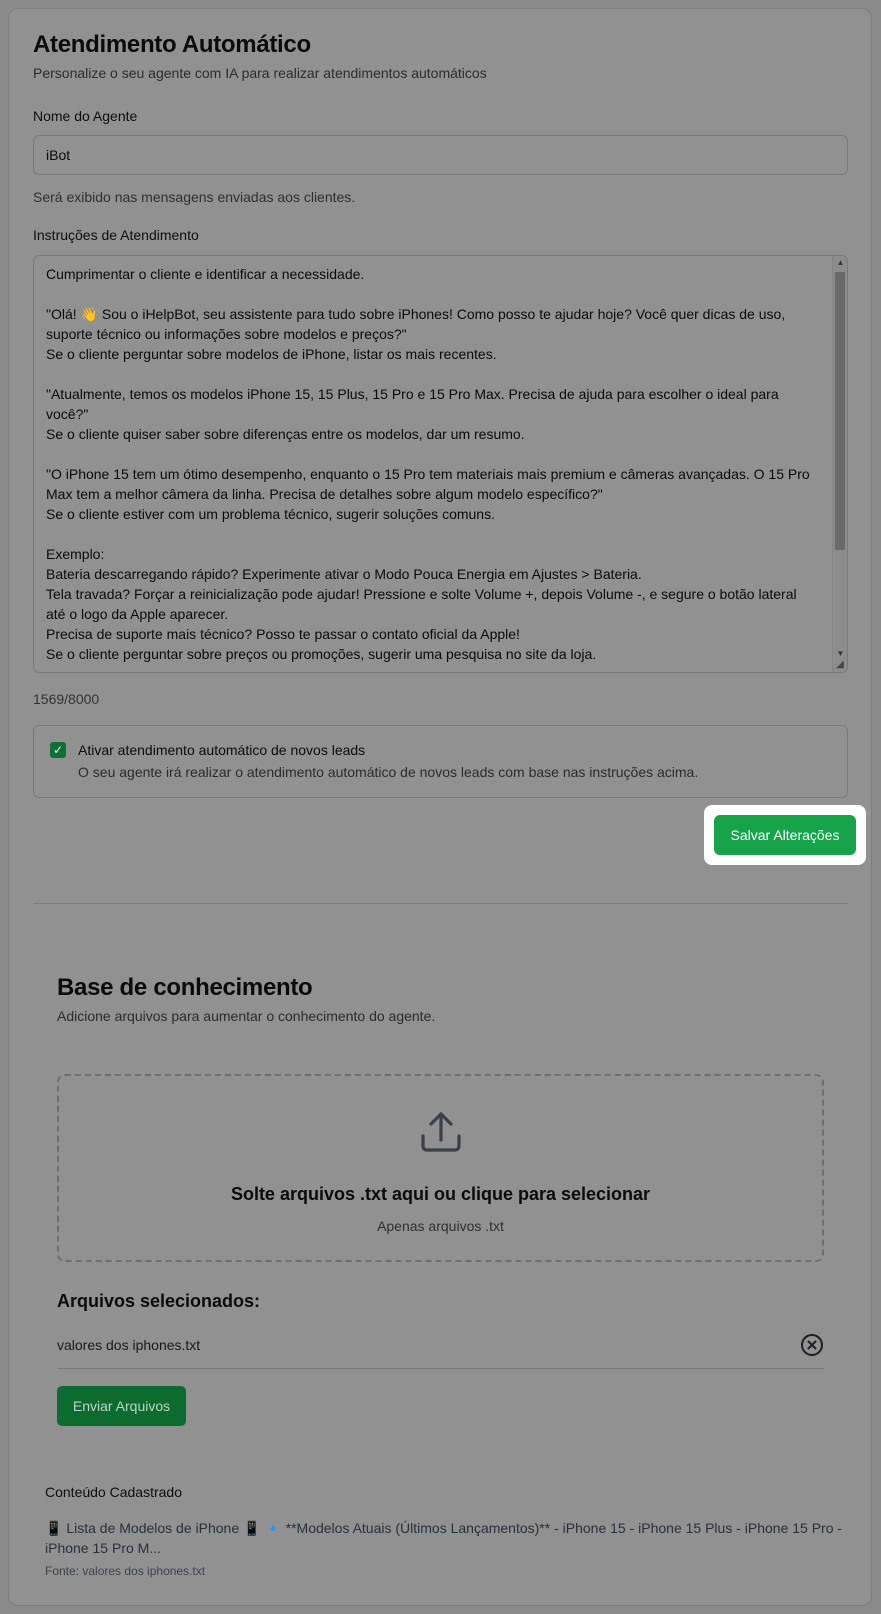  Describe the element at coordinates (129, 1345) in the screenshot. I see `file-name: valores dos iphones.txt` at that location.